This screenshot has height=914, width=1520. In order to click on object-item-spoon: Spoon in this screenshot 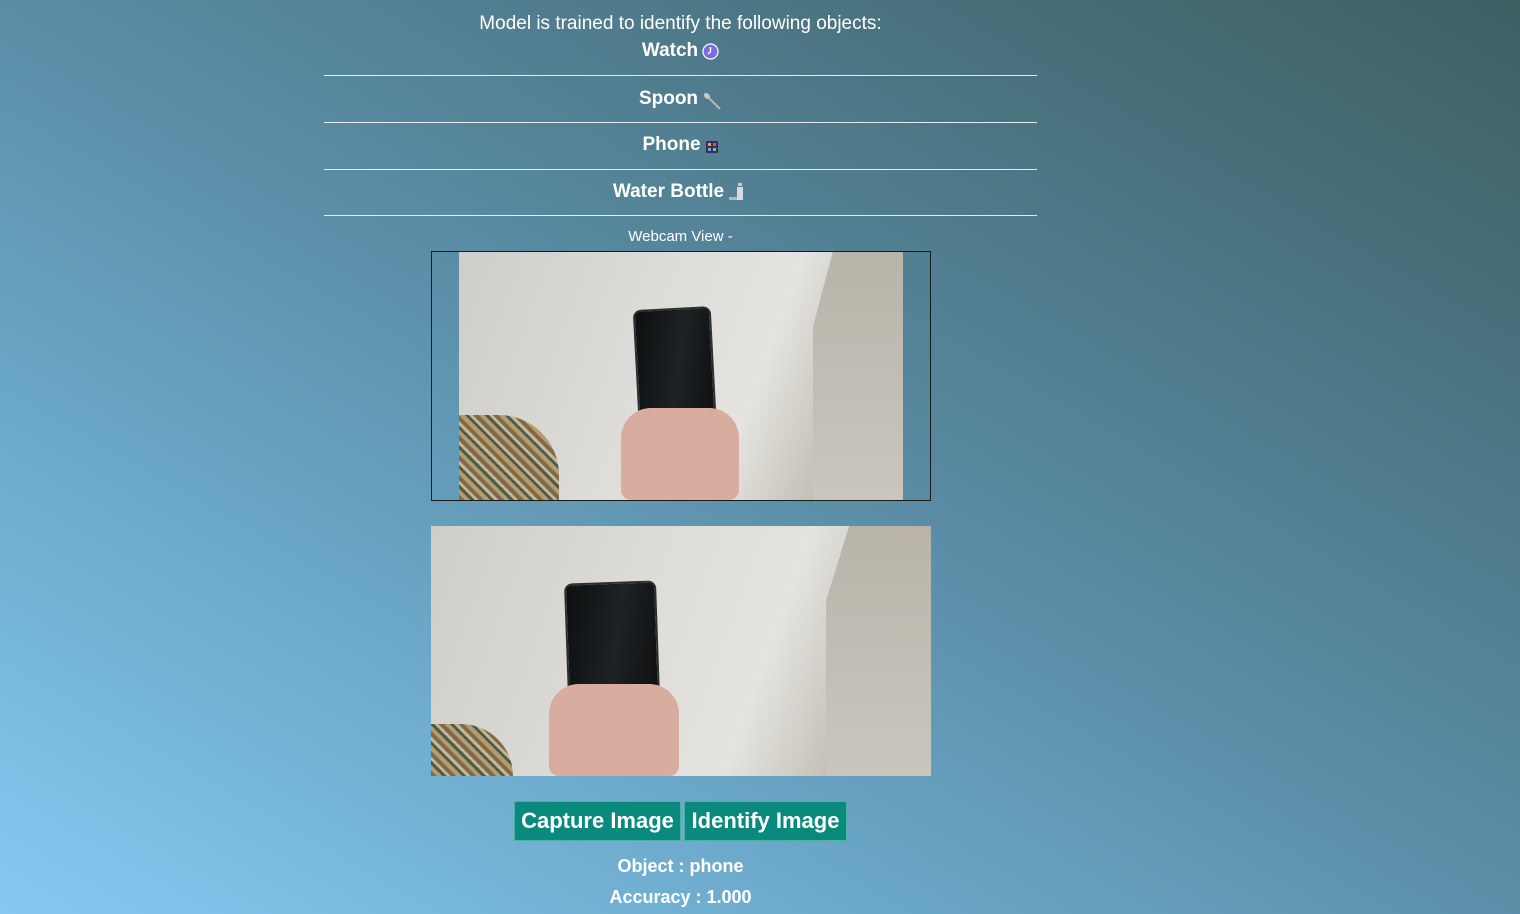, I will do `click(680, 99)`.